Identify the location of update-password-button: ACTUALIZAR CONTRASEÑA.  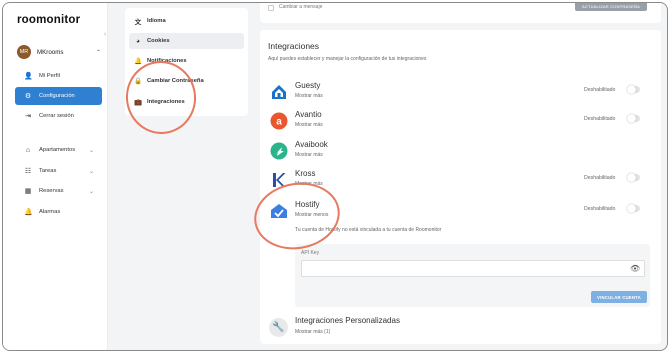
(611, 7).